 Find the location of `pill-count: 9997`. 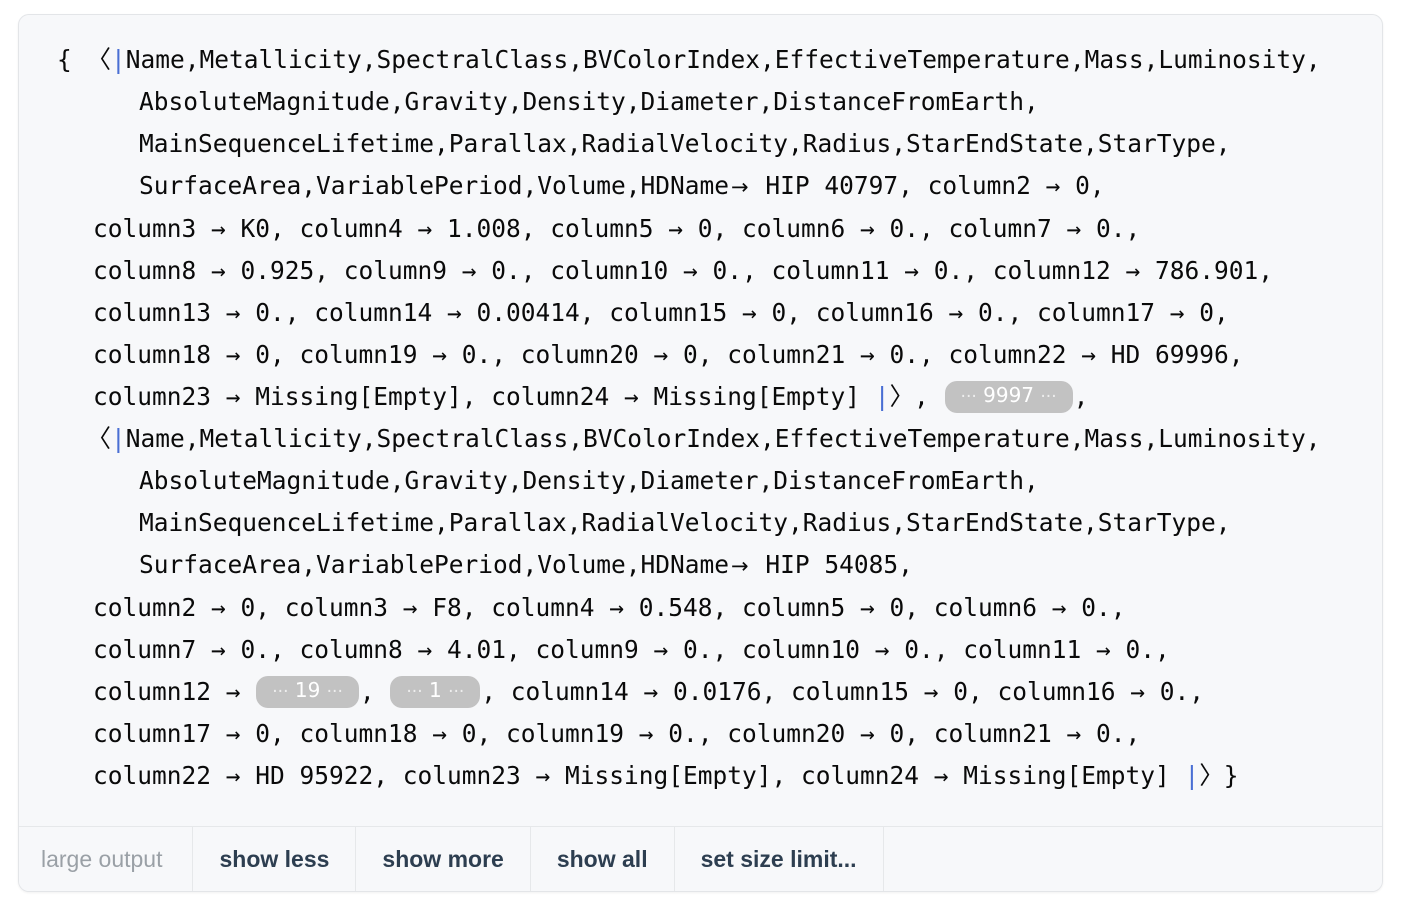

pill-count: 9997 is located at coordinates (1009, 395).